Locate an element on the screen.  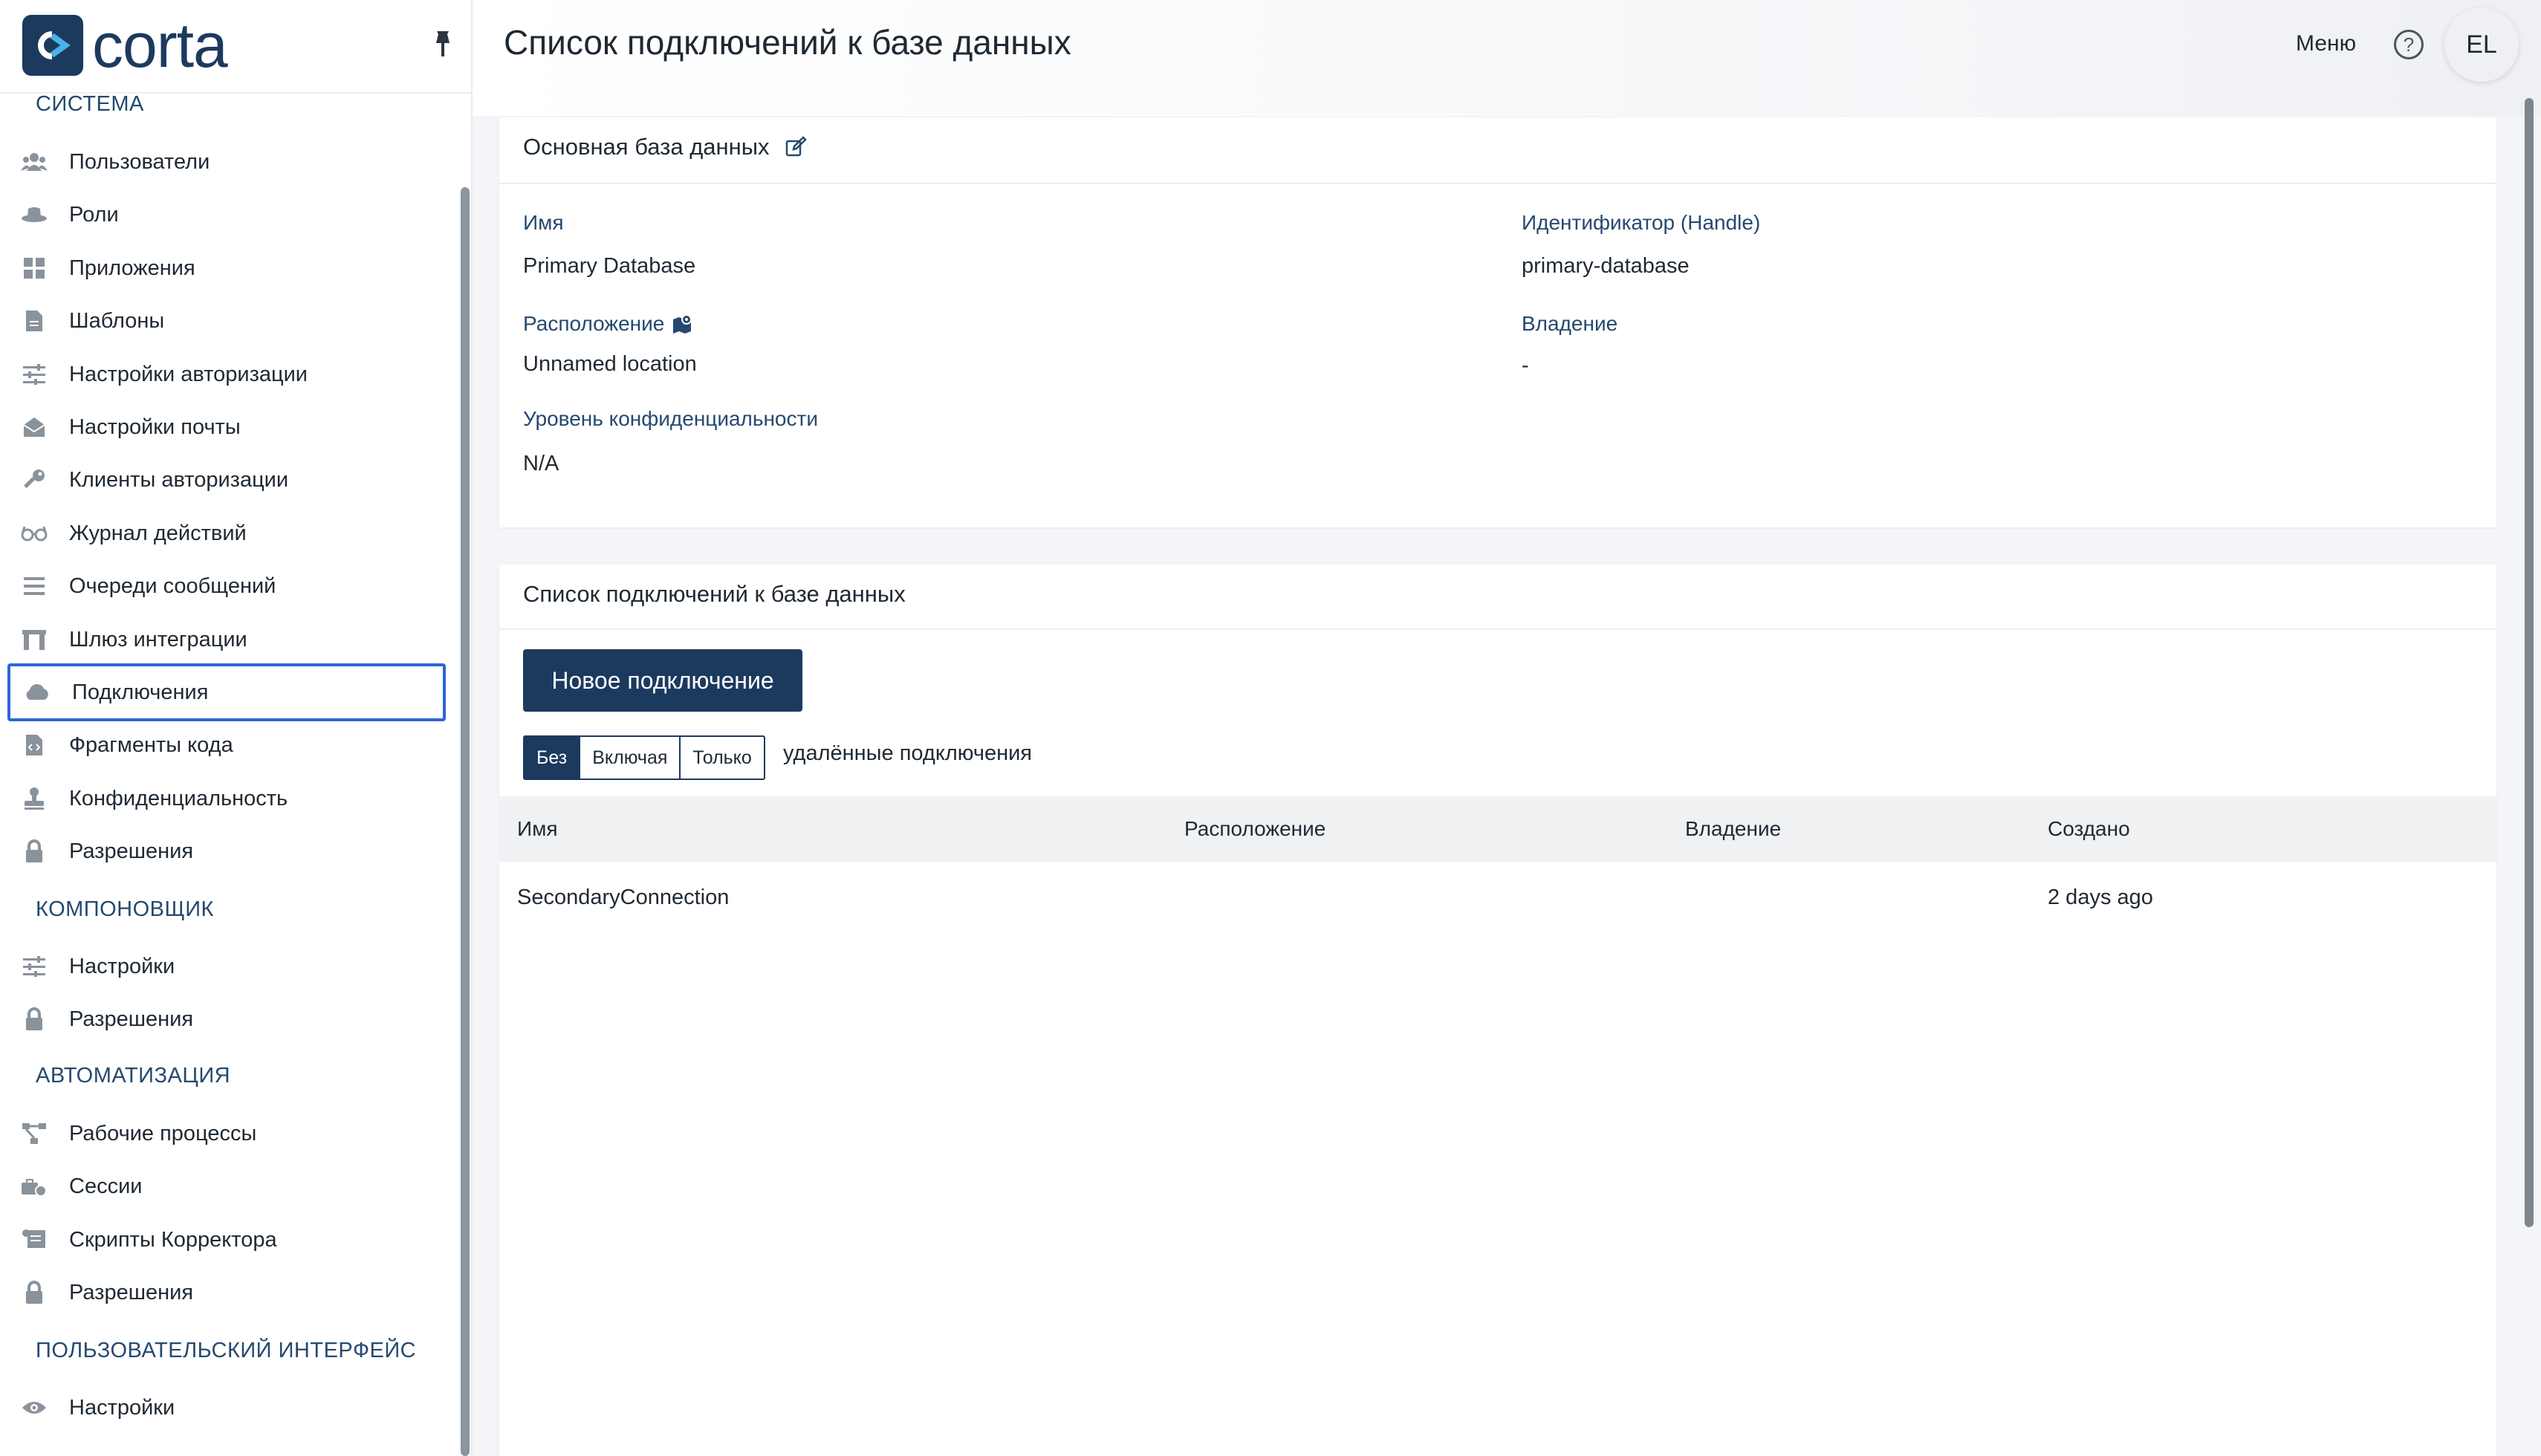
sidebar-item-envelope-open: Настройки почты is located at coordinates (226, 427).